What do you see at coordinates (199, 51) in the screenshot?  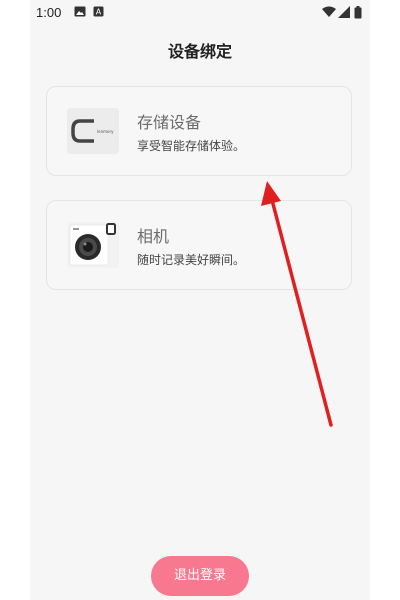 I see `page-title: 设备绑定` at bounding box center [199, 51].